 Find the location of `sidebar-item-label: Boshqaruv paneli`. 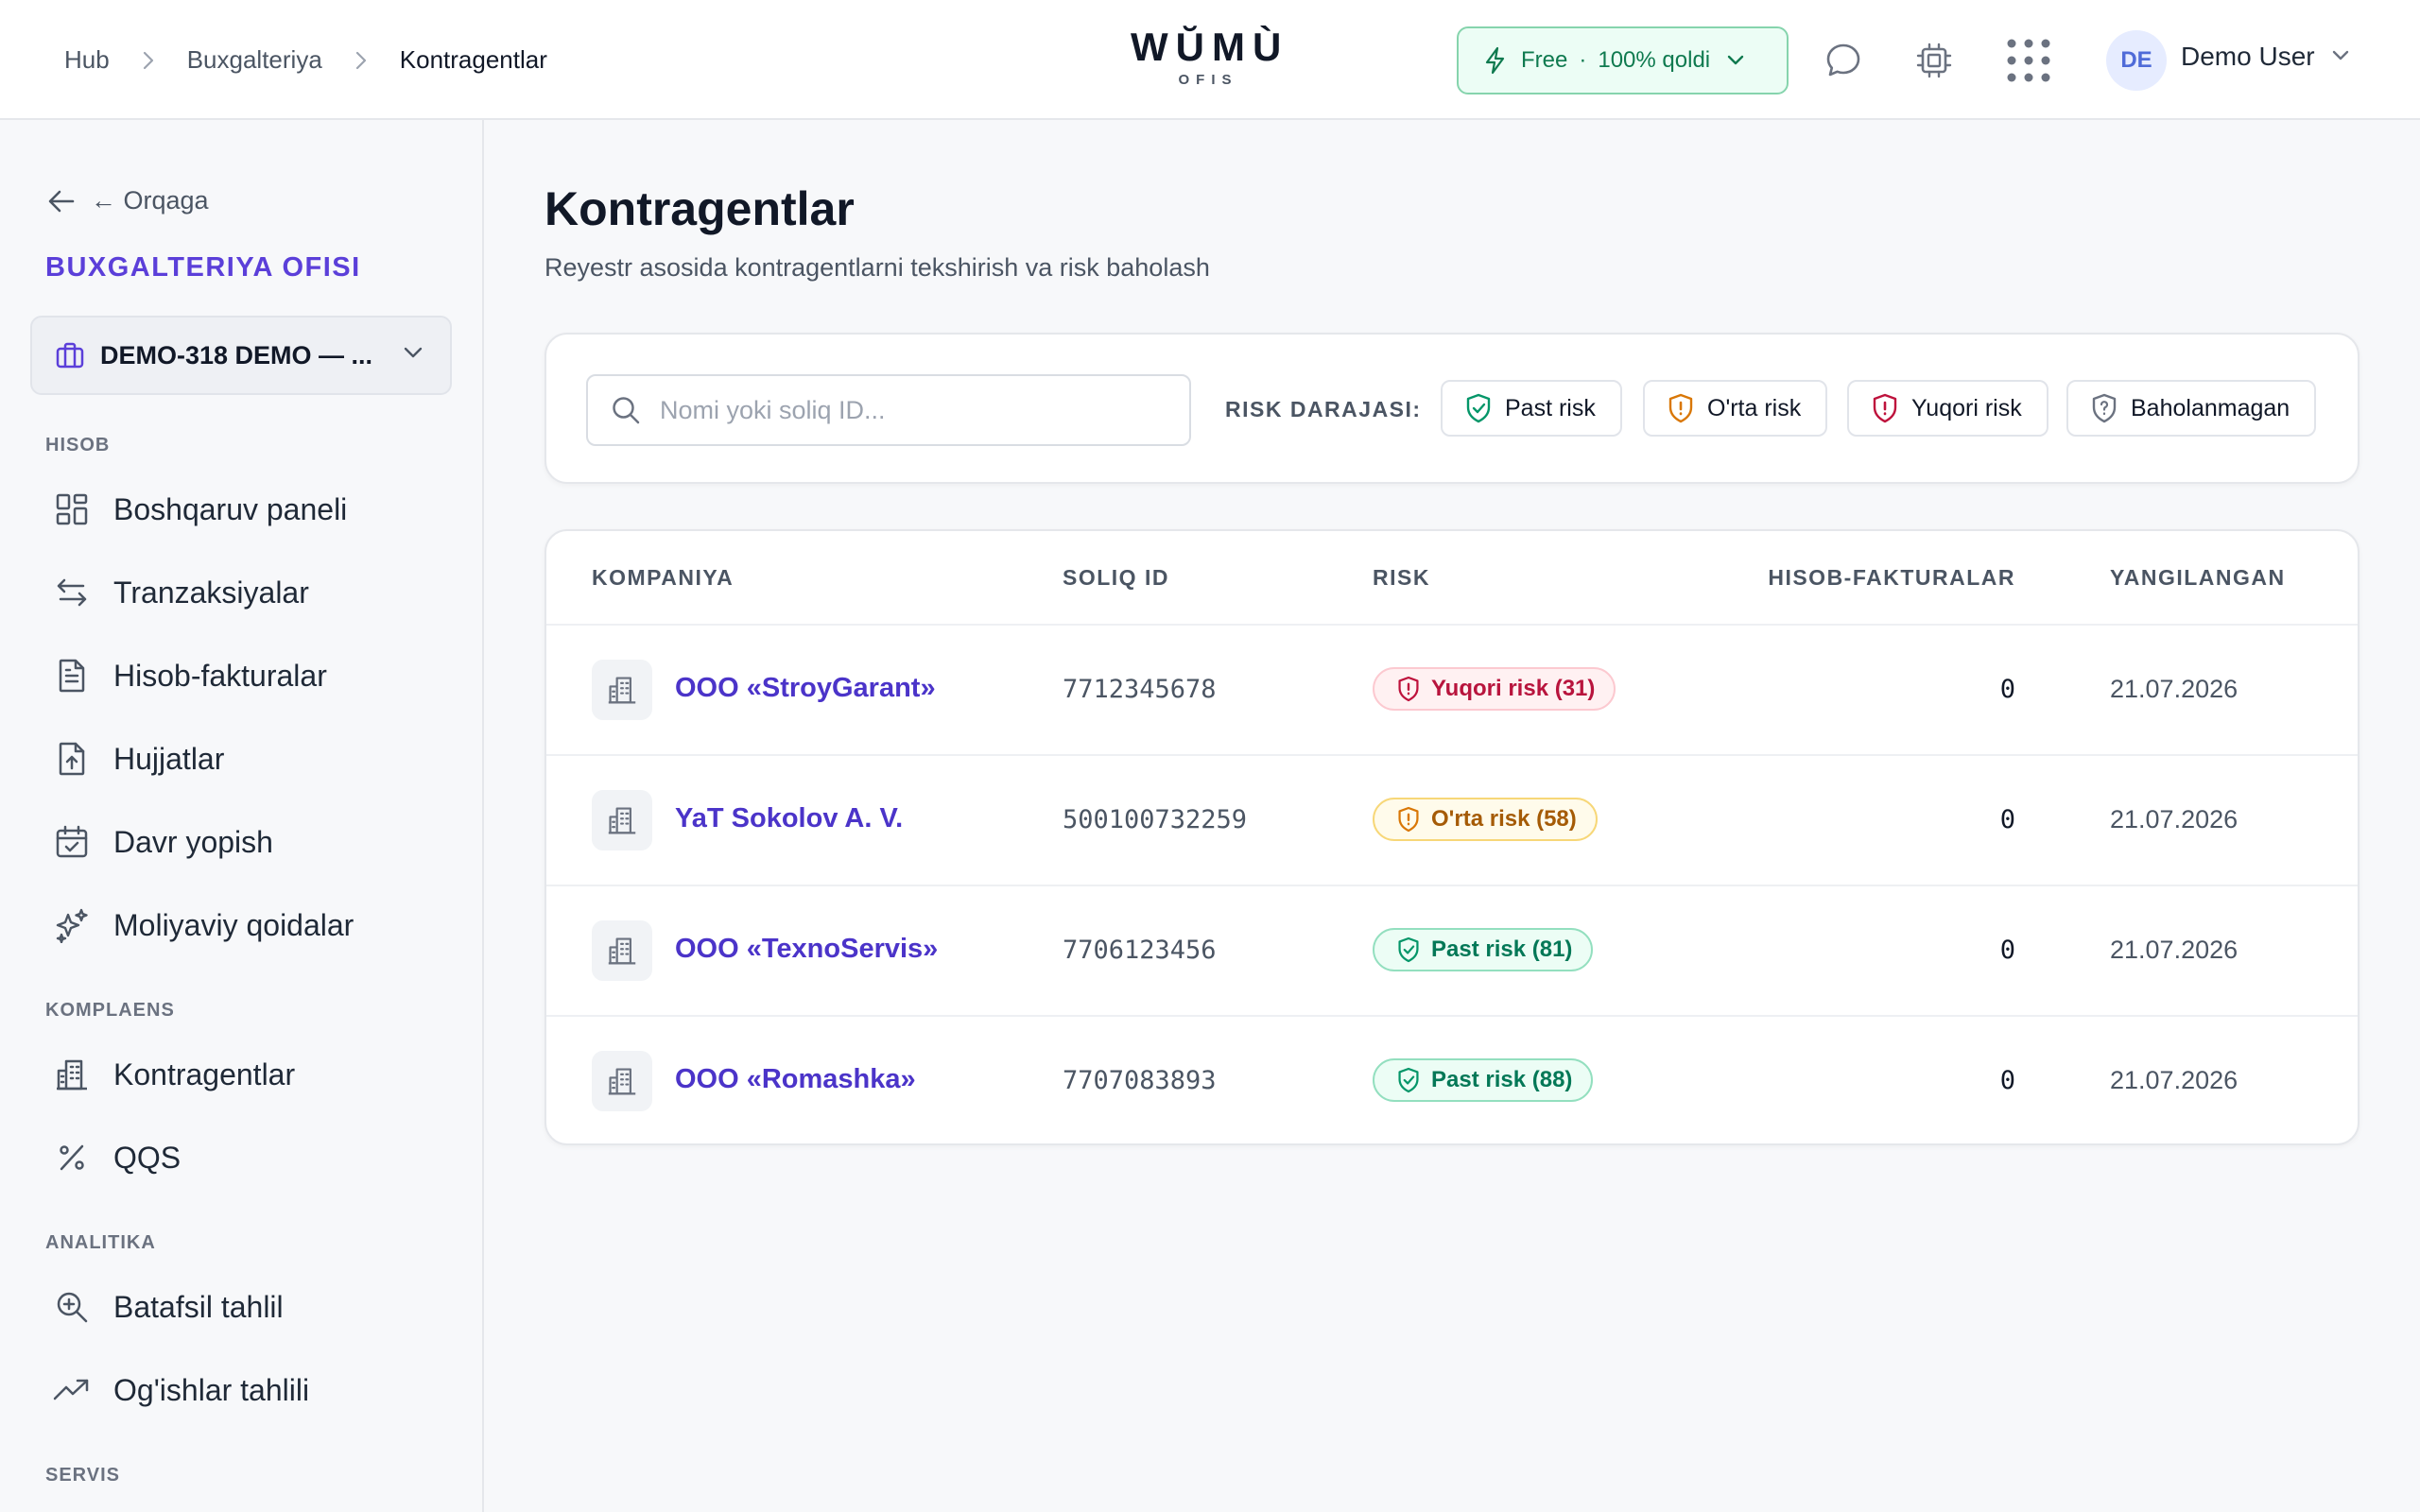

sidebar-item-label: Boshqaruv paneli is located at coordinates (230, 508).